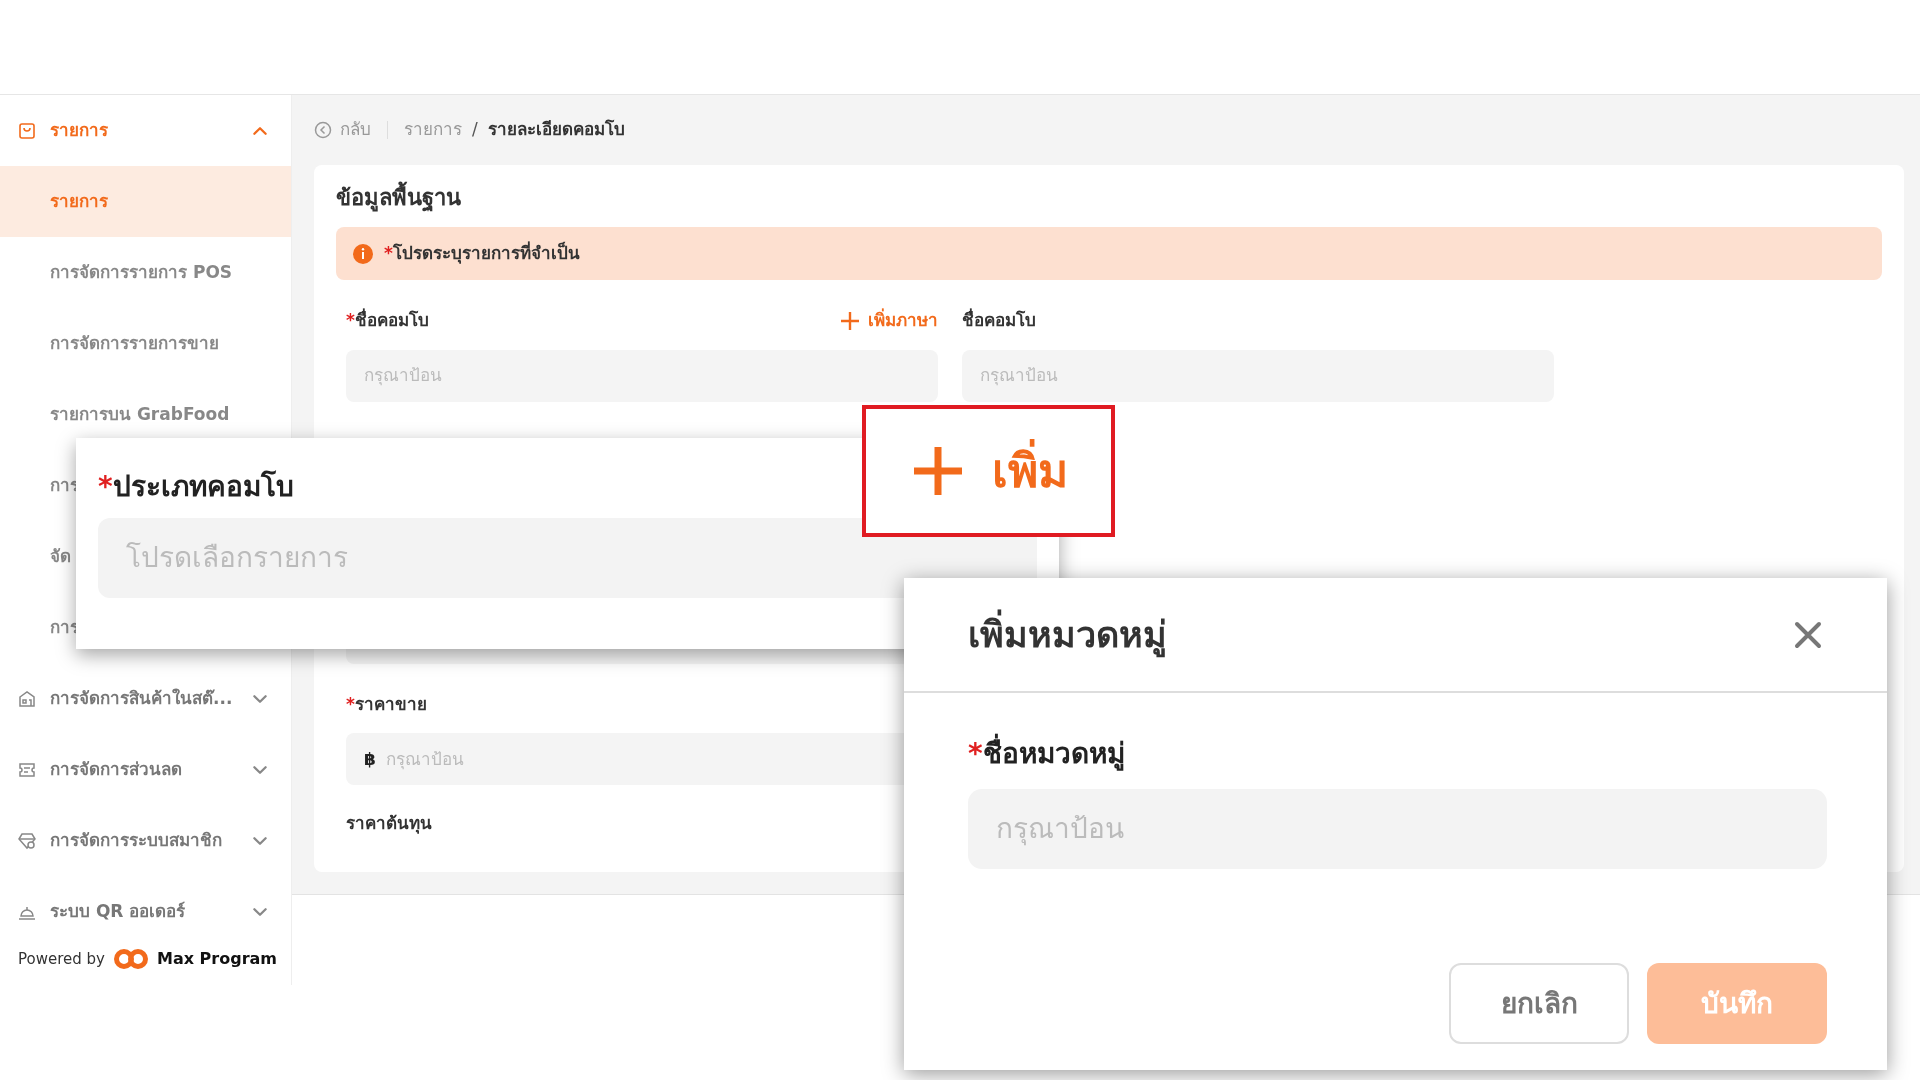 This screenshot has width=1920, height=1080. Describe the element at coordinates (387, 320) in the screenshot. I see `field-label: *ชื่อคอมโบ` at that location.